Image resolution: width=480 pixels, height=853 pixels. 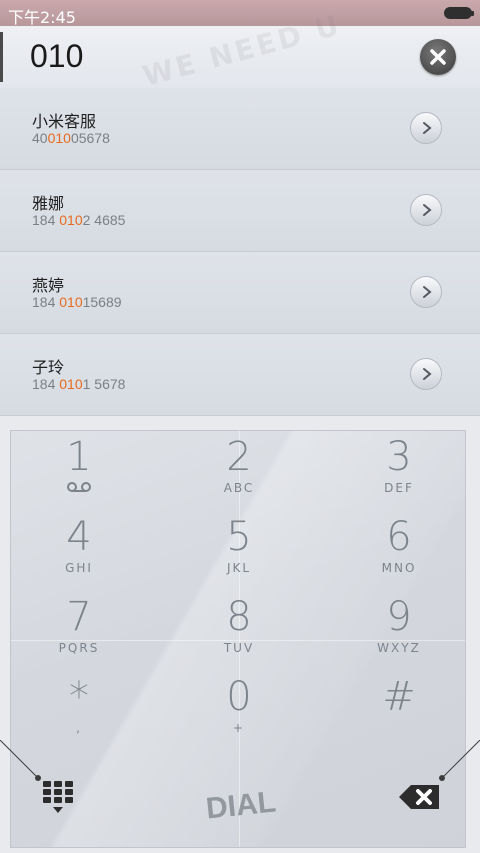 What do you see at coordinates (399, 555) in the screenshot?
I see `key-6: 6 MNO` at bounding box center [399, 555].